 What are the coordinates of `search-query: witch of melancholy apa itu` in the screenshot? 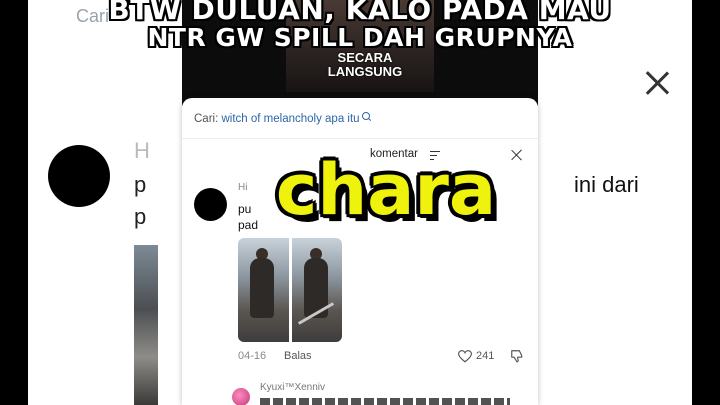 It's located at (290, 119).